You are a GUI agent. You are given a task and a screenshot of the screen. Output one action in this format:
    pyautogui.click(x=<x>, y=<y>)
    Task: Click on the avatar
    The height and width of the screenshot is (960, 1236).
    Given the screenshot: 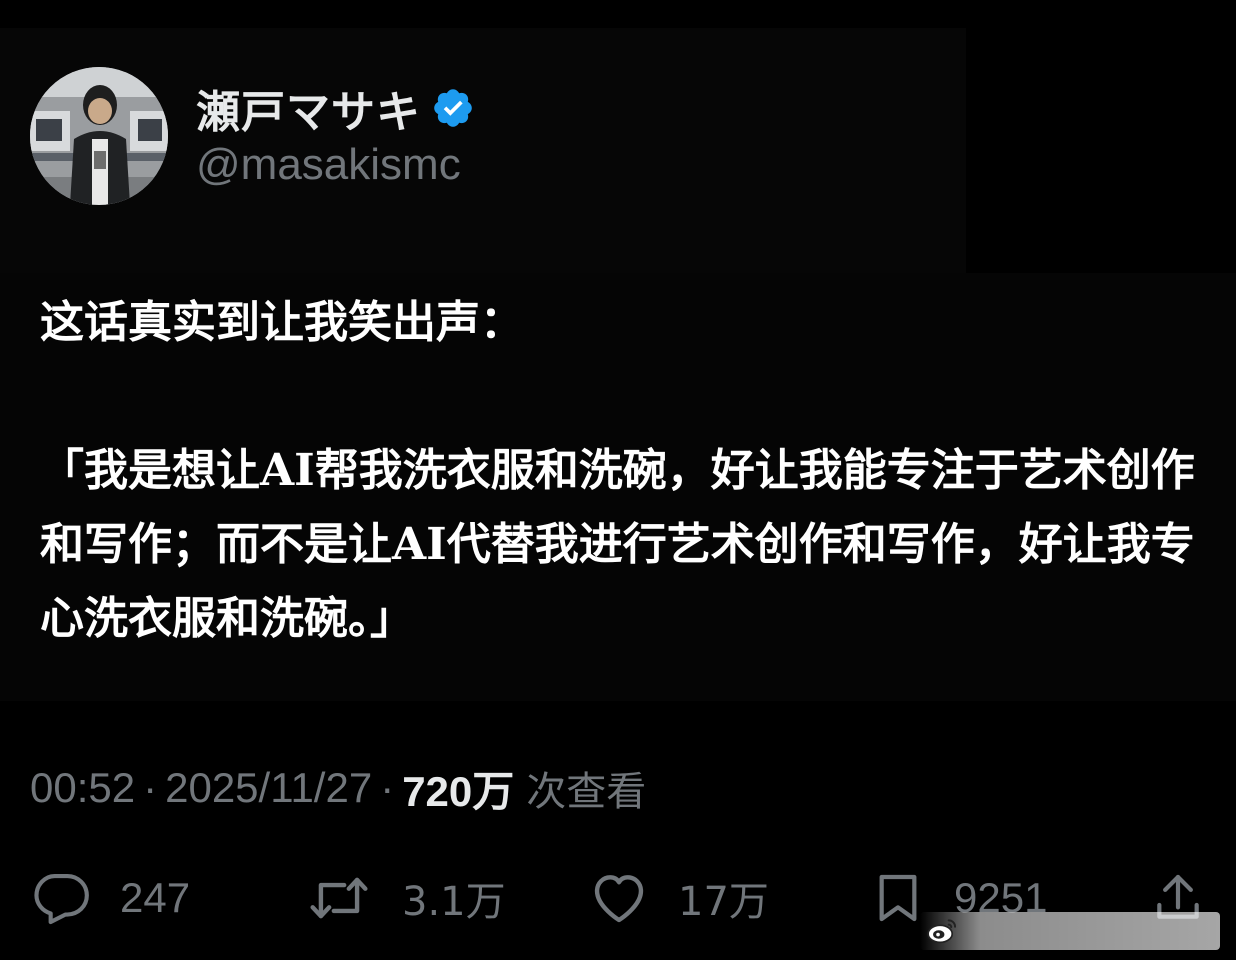 What is the action you would take?
    pyautogui.click(x=99, y=136)
    